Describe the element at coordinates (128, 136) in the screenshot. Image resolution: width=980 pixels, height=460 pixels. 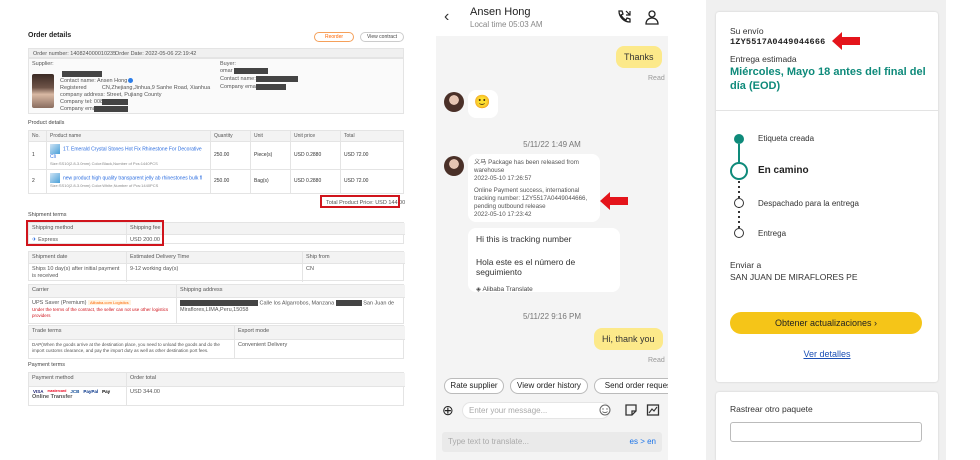
I see `col-product-name: Product name` at that location.